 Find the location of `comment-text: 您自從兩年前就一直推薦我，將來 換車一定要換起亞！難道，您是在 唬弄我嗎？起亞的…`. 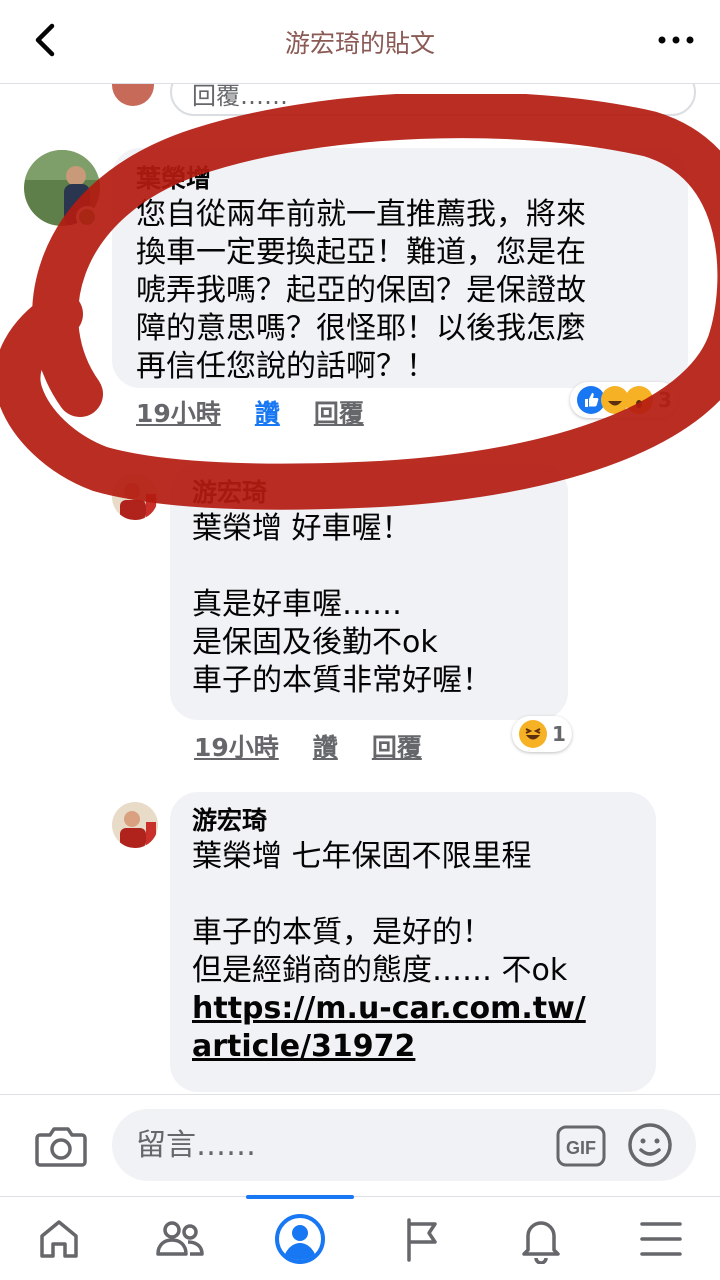

comment-text: 您自從兩年前就一直推薦我，將來 換車一定要換起亞！難道，您是在 唬弄我嗎？起亞的… is located at coordinates (361, 290).